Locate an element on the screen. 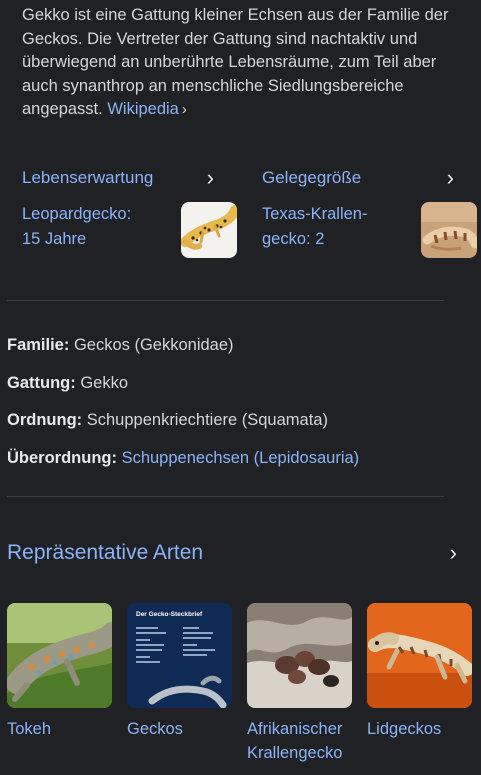  fact-gelegegroesse: Gelegegröße › Texas-Krallen- gecko: 2 is located at coordinates (369, 211).